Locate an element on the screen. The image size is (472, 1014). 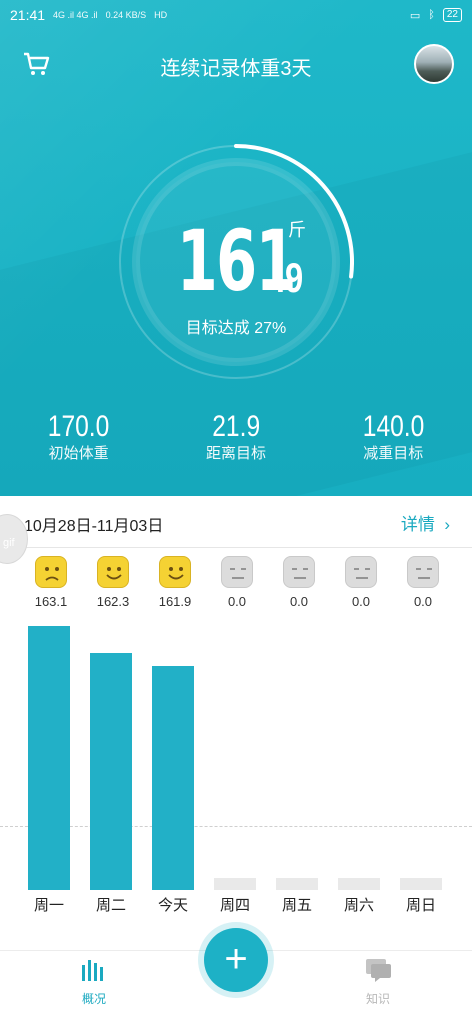
stat-value: 140.0 is located at coordinates (393, 426).